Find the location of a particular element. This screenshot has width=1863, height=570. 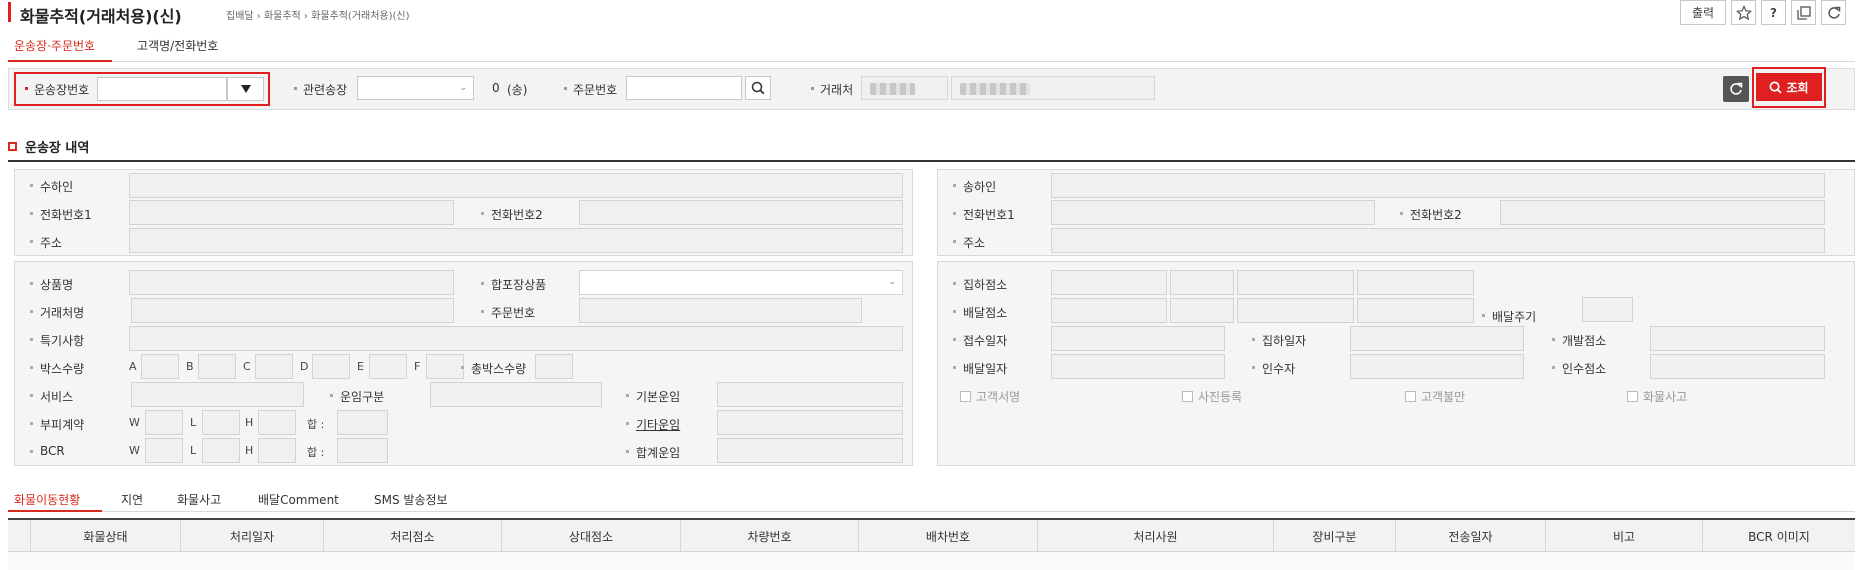

grid-col-process-date: 처리일자 is located at coordinates (251, 536).